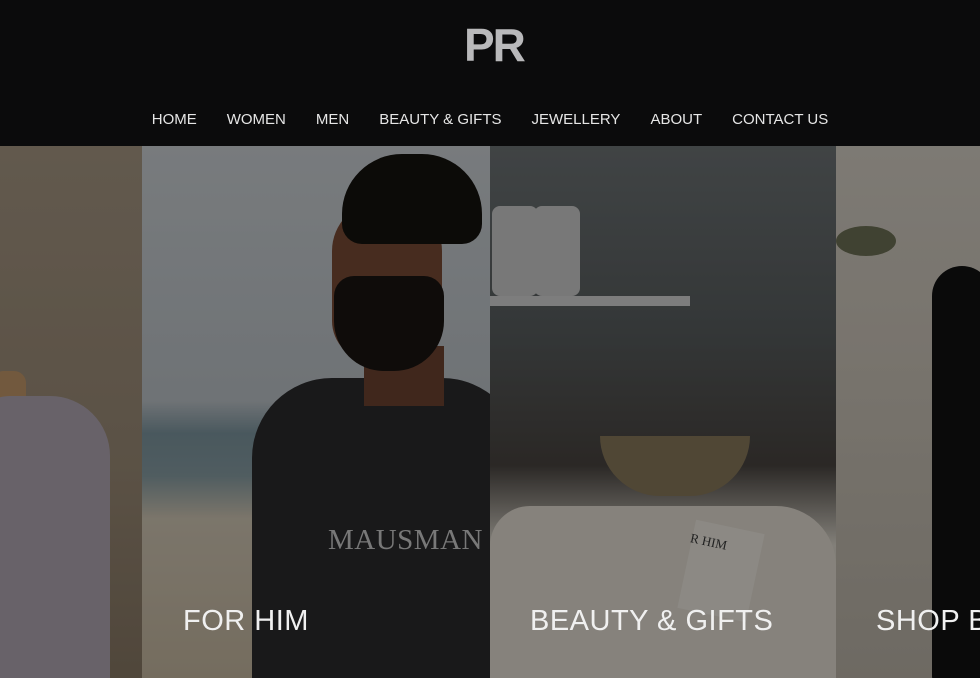 The width and height of the screenshot is (980, 678). Describe the element at coordinates (576, 120) in the screenshot. I see `nav-jewellery: JEWELLERY` at that location.